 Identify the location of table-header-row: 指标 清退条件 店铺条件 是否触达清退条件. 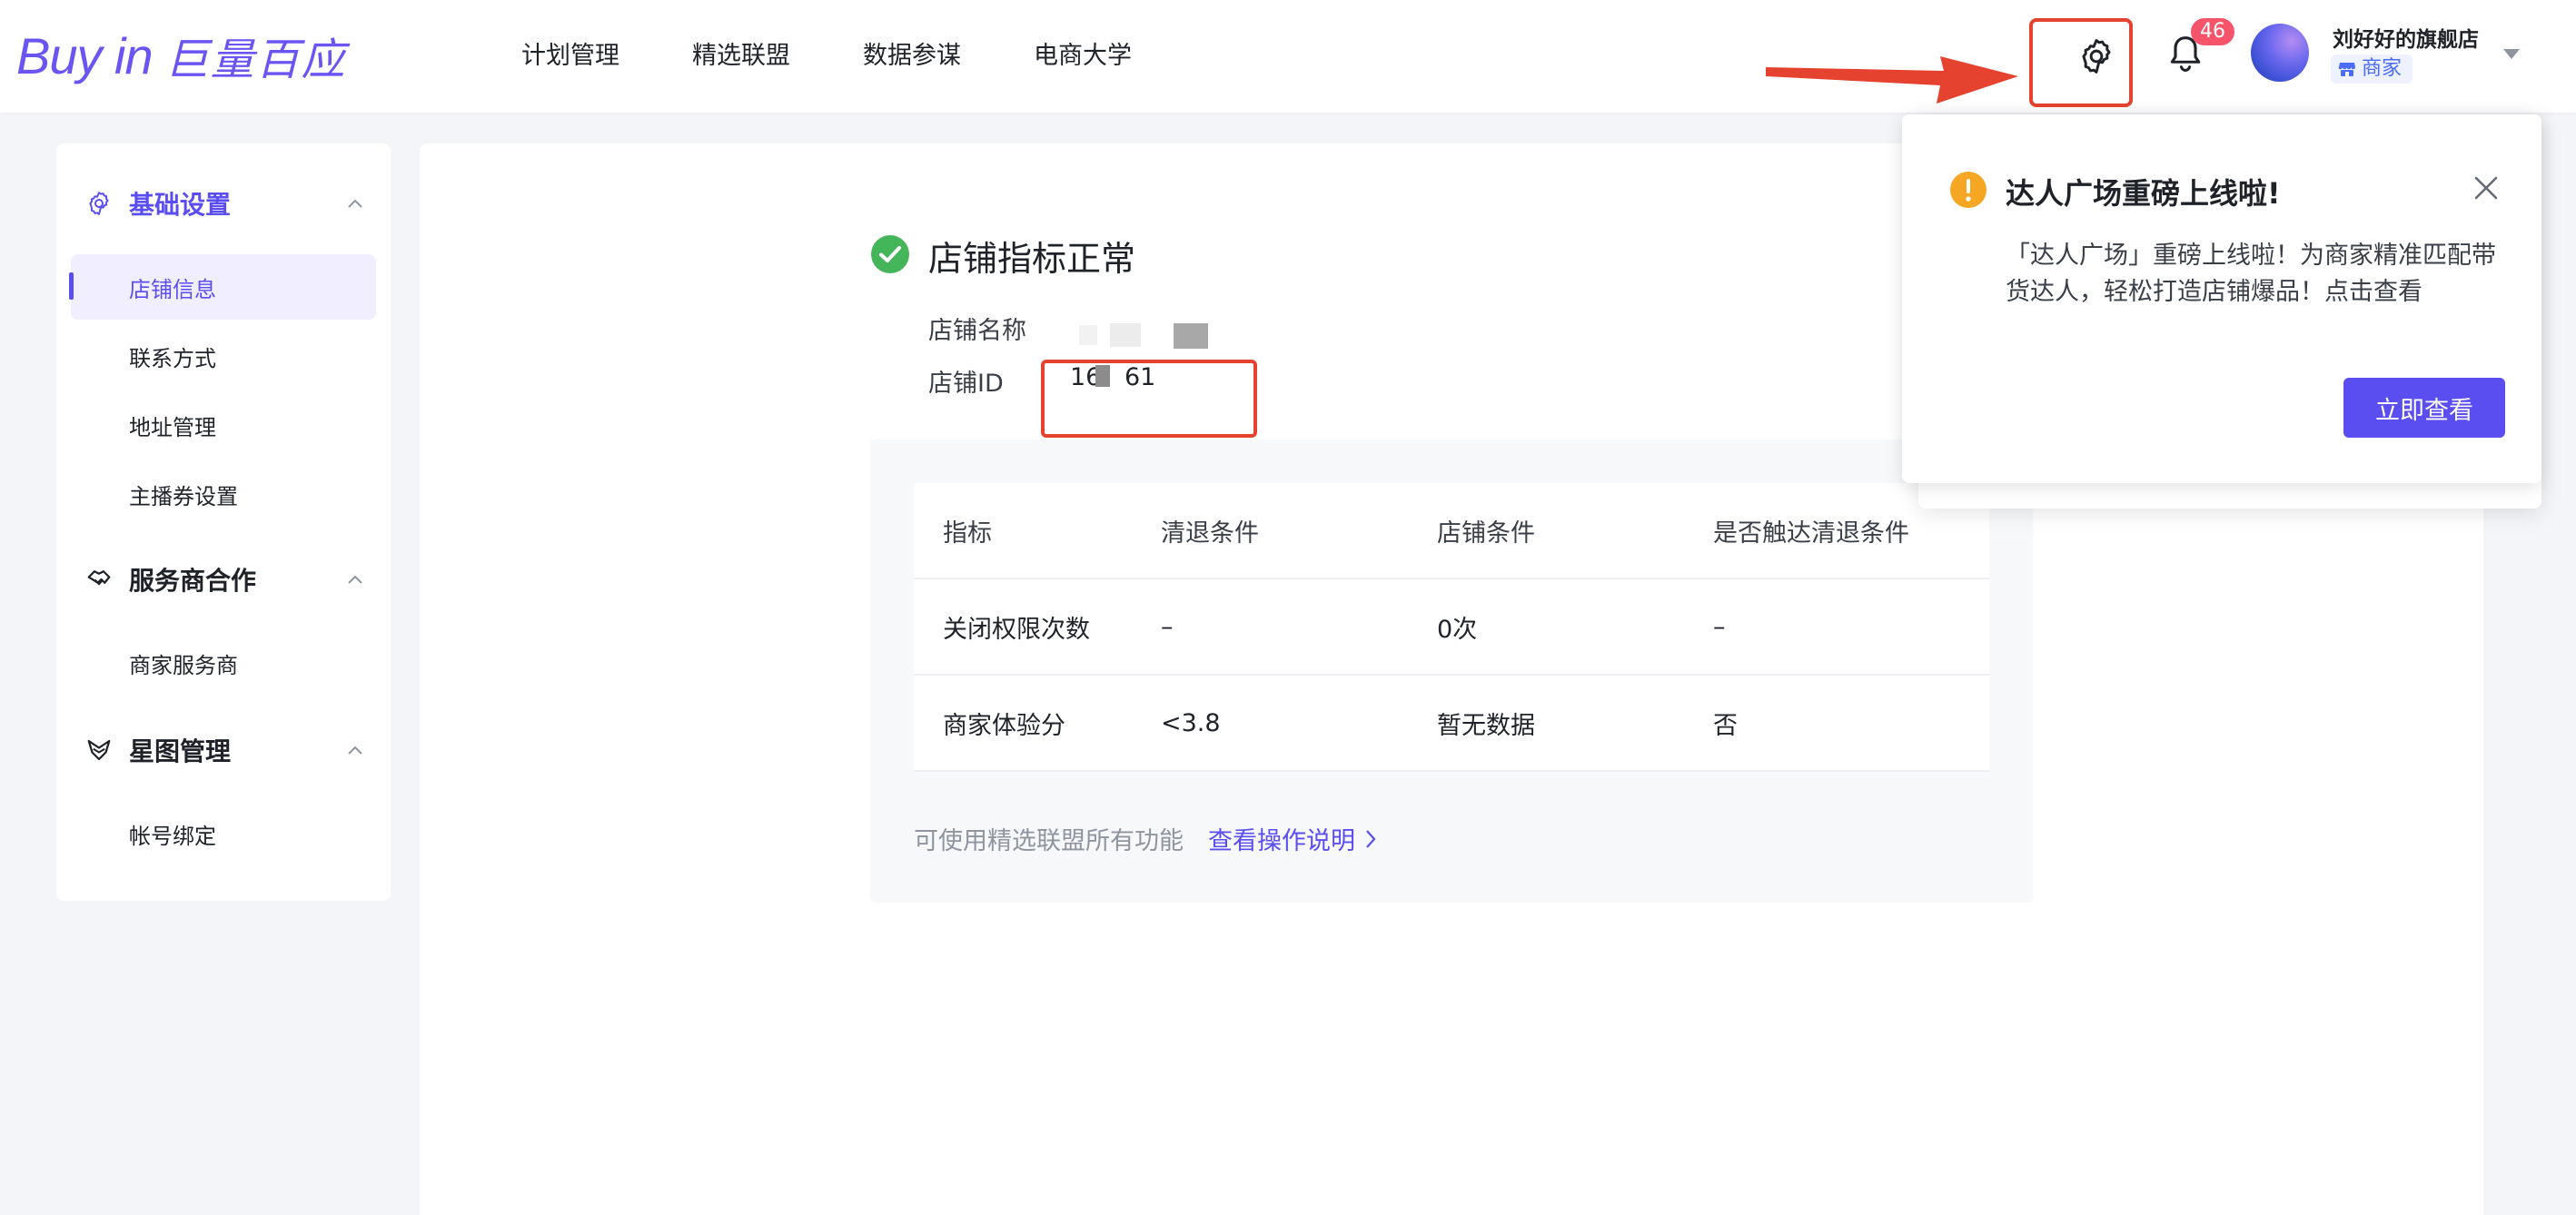
(1451, 531).